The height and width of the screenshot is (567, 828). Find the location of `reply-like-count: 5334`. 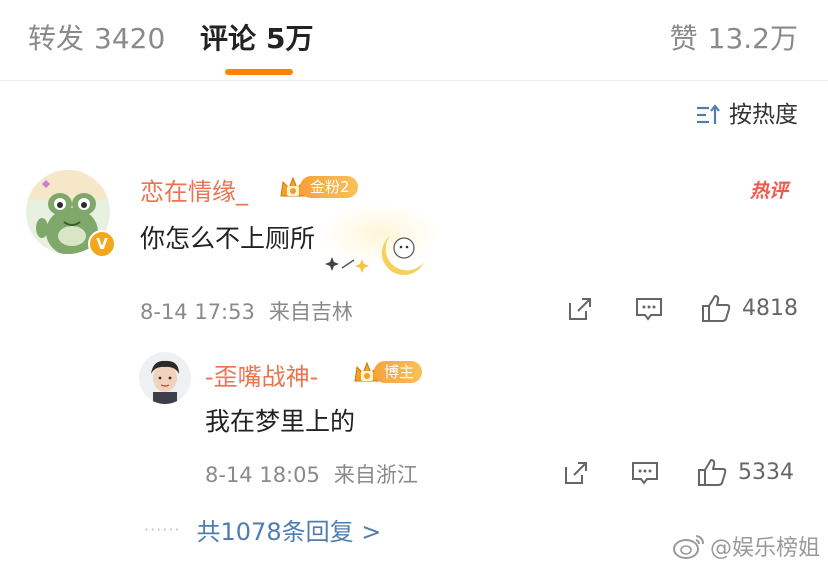

reply-like-count: 5334 is located at coordinates (766, 472).